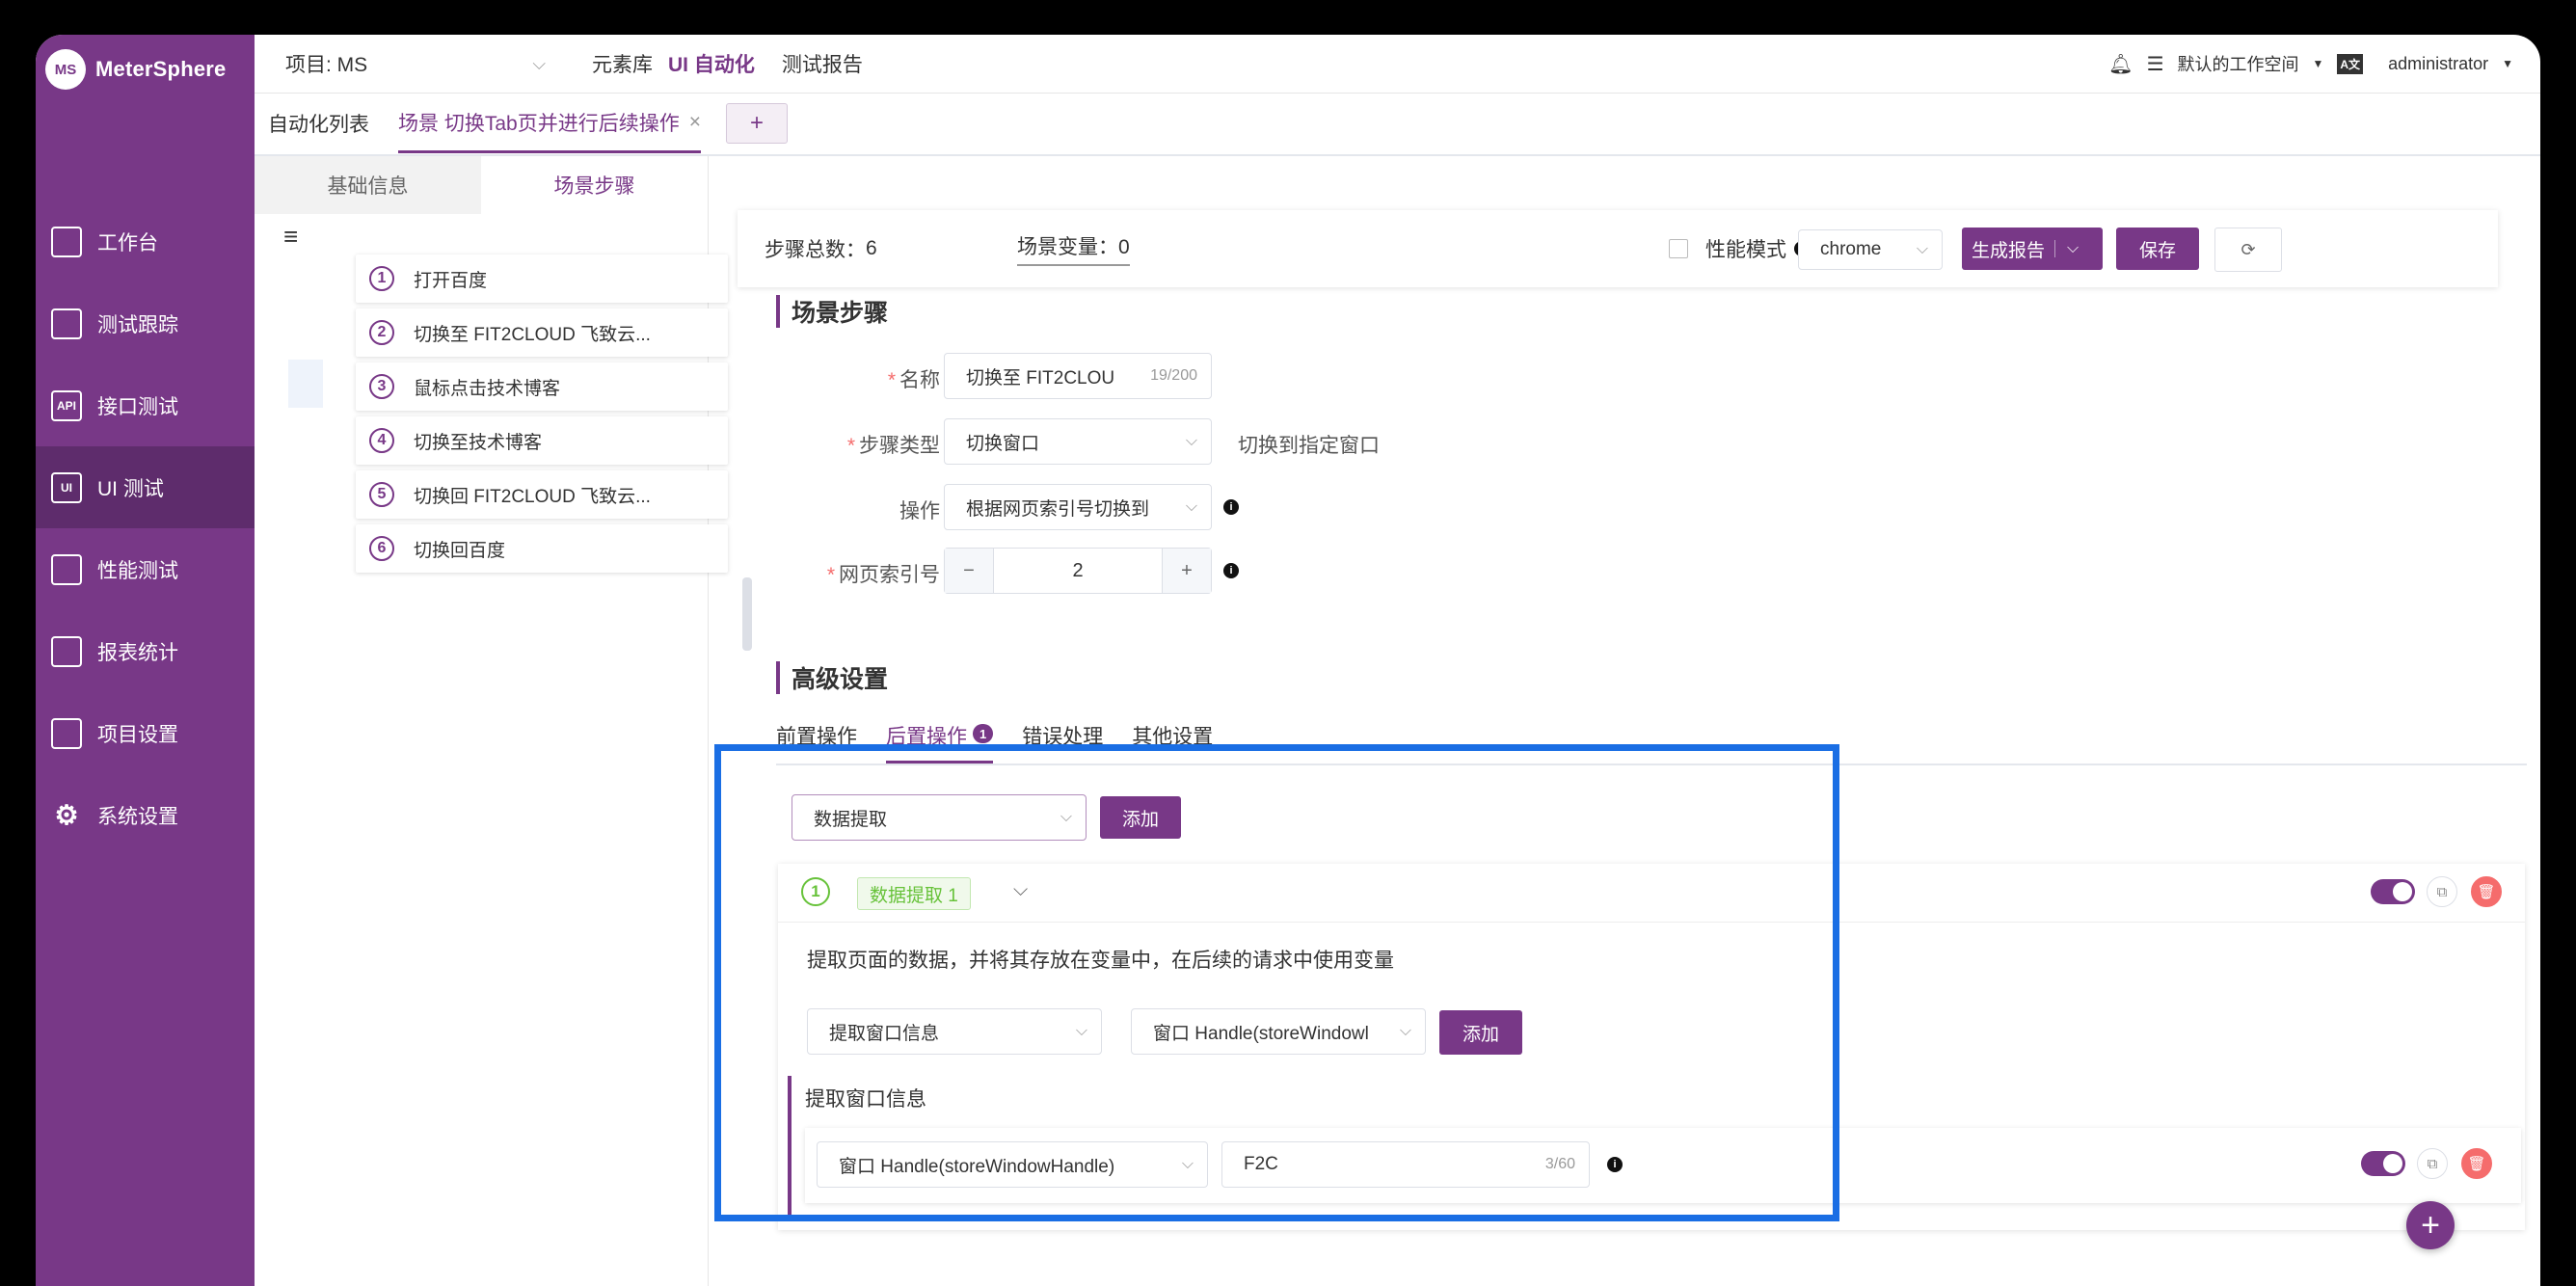  Describe the element at coordinates (2430, 1225) in the screenshot. I see `add-floating-button: +` at that location.